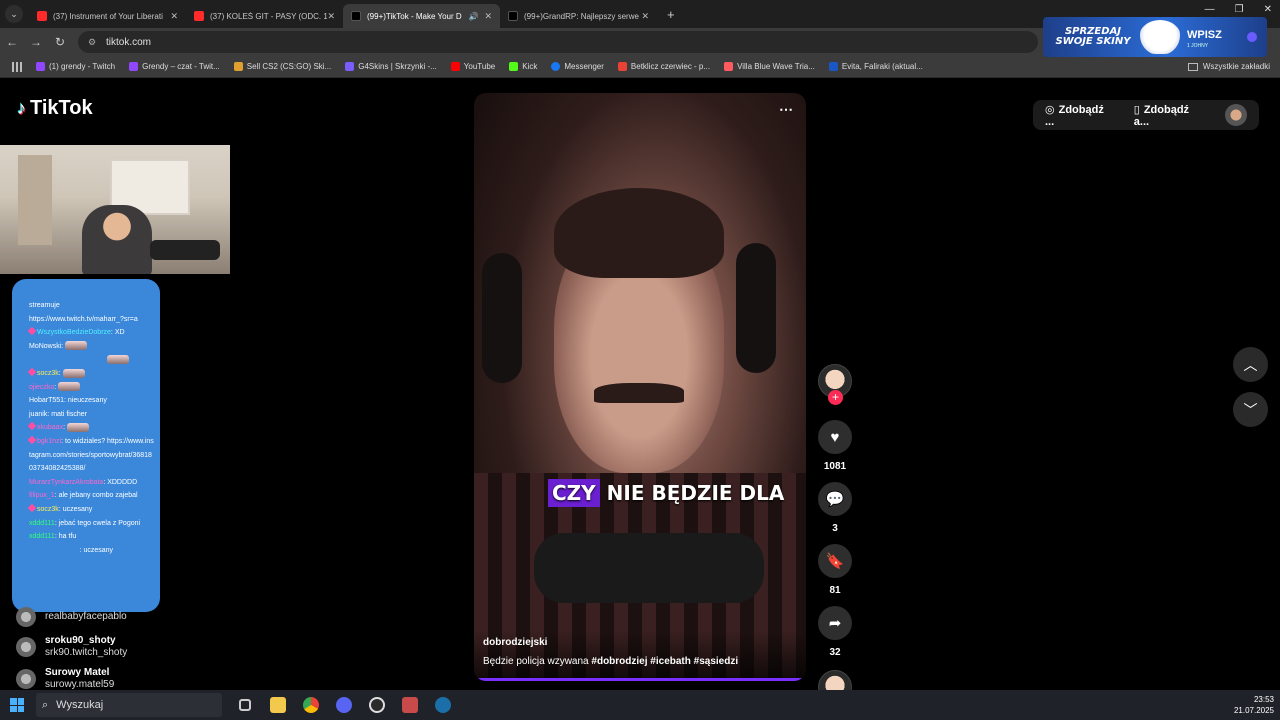 This screenshot has width=1280, height=720. What do you see at coordinates (640, 679) in the screenshot?
I see `video-progress-bar` at bounding box center [640, 679].